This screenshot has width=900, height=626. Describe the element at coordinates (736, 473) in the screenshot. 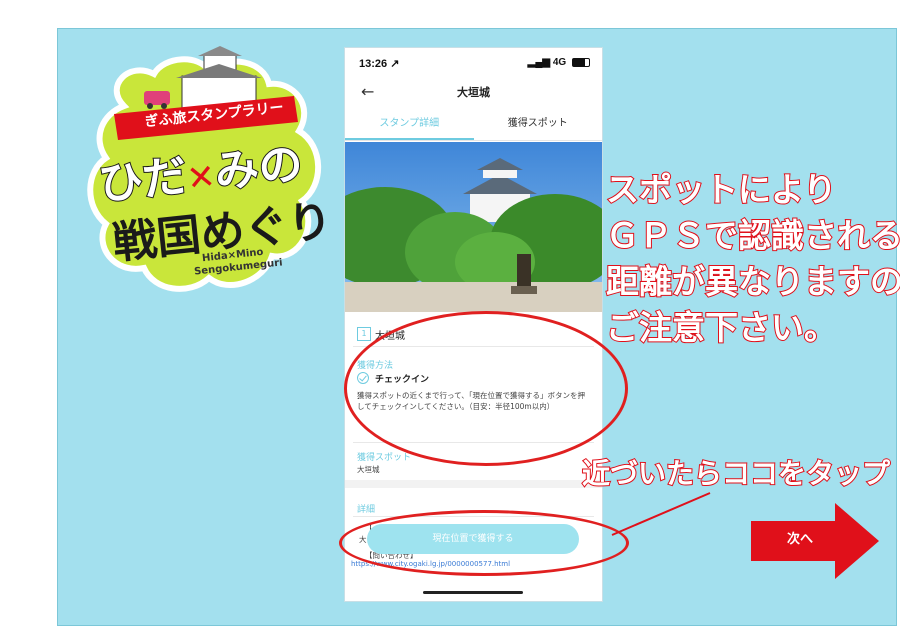

I see `tap-here-callout: 近づいたらココをタップ` at that location.